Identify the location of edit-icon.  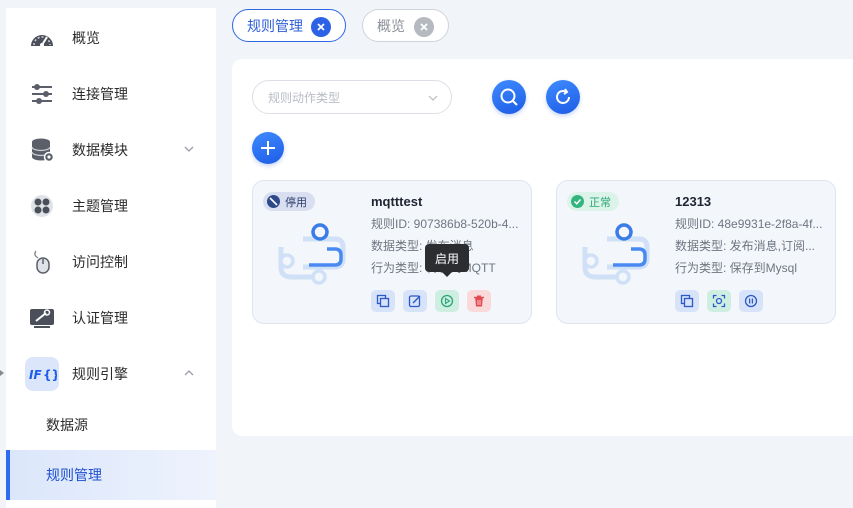
(414, 301).